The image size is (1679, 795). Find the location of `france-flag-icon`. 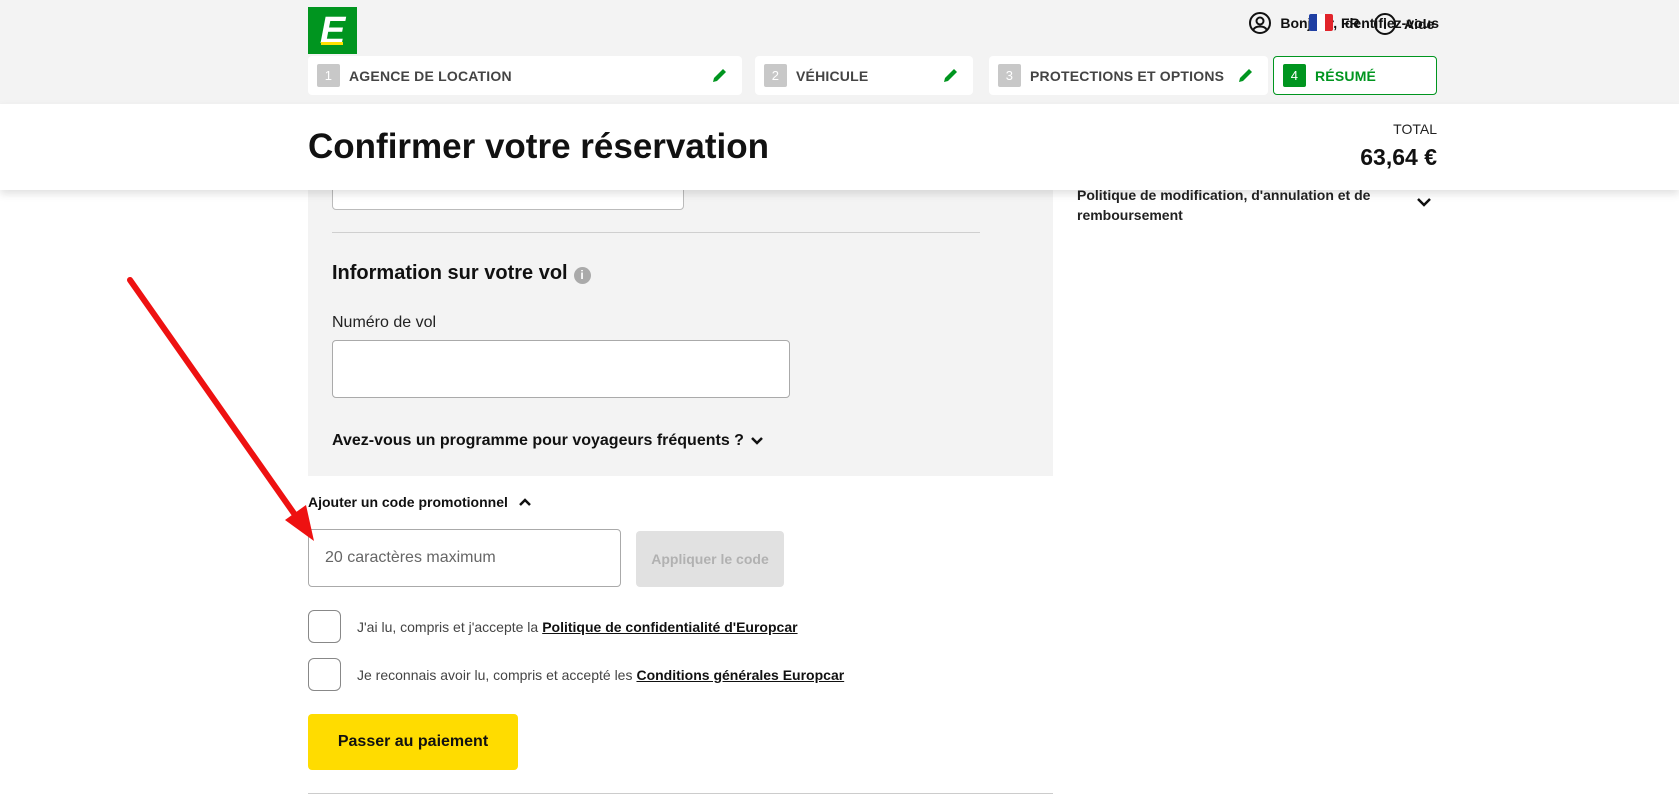

france-flag-icon is located at coordinates (1321, 22).